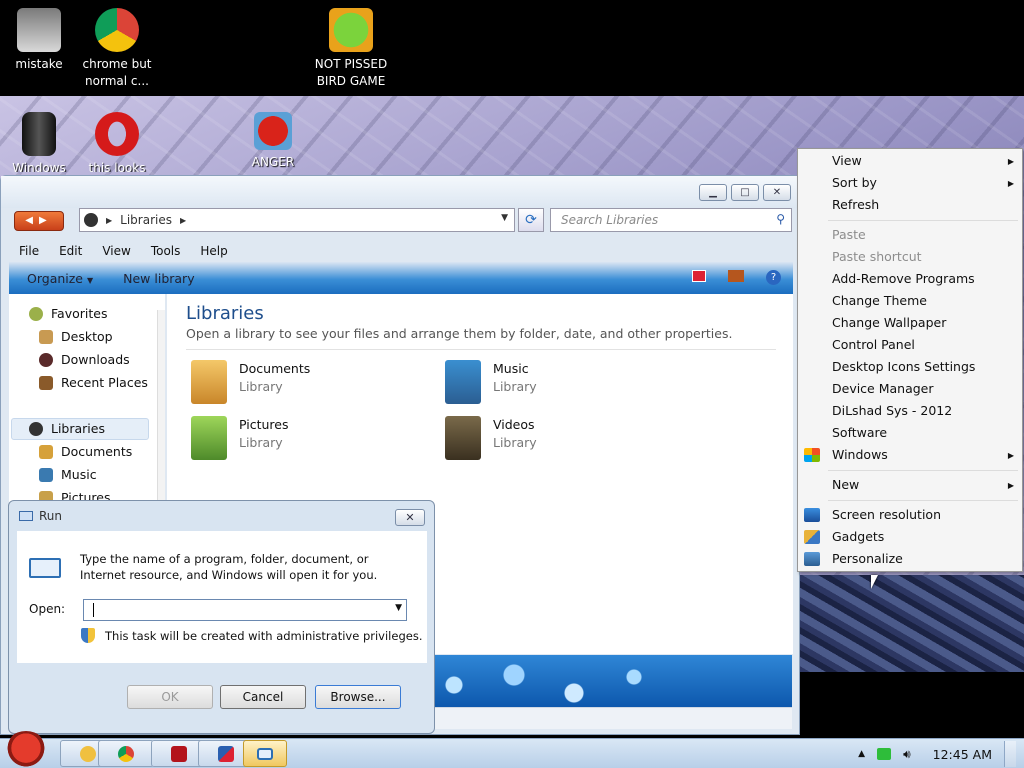 Image resolution: width=1024 pixels, height=768 pixels. Describe the element at coordinates (854, 182) in the screenshot. I see `menu-item-sort-by: Sort by` at that location.